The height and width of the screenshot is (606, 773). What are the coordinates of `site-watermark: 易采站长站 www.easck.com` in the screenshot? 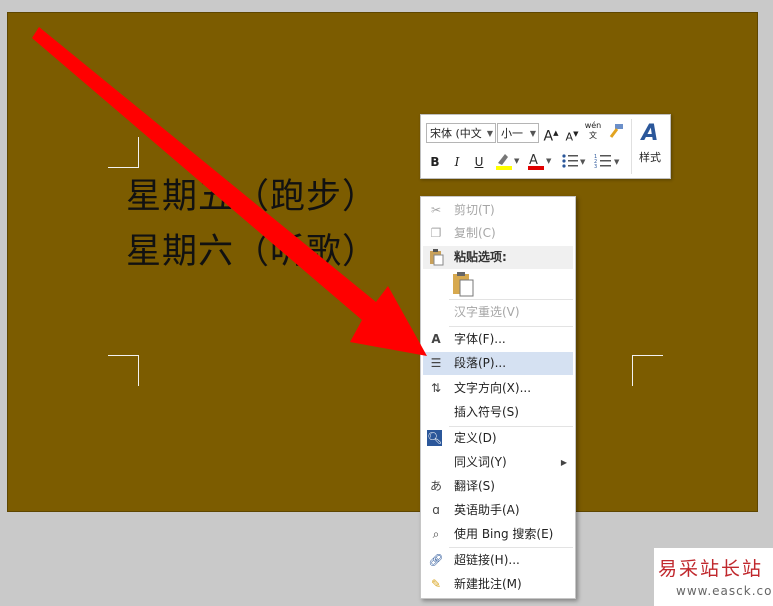 It's located at (713, 577).